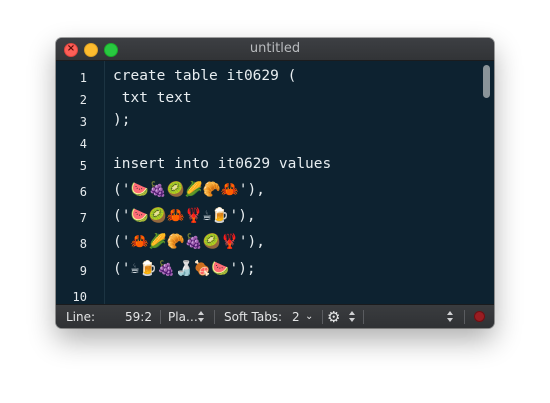 This screenshot has width=550, height=403. Describe the element at coordinates (479, 316) in the screenshot. I see `record-macro-icon` at that location.